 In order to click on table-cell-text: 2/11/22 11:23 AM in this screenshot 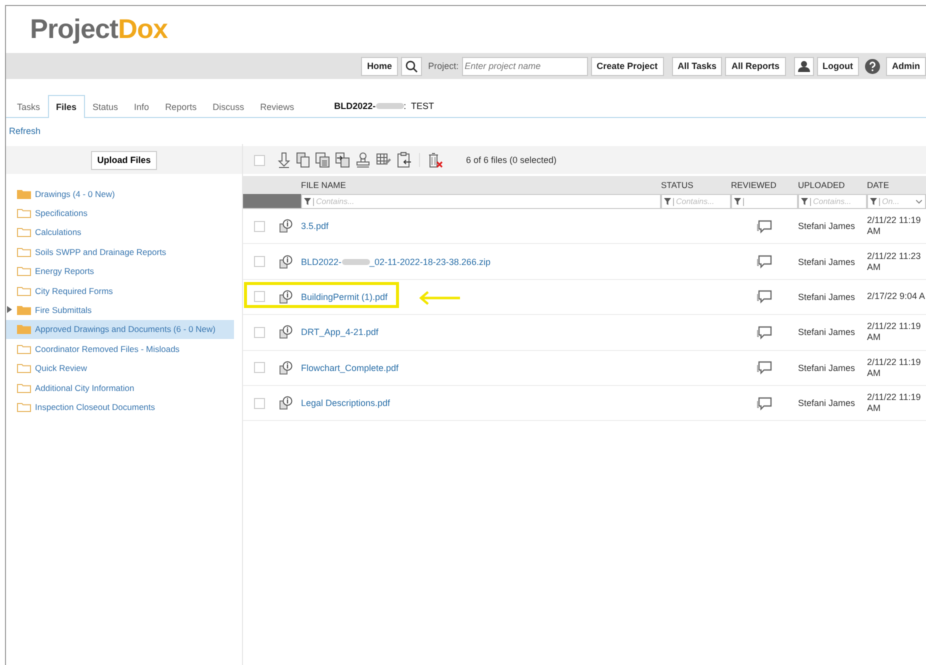, I will do `click(894, 261)`.